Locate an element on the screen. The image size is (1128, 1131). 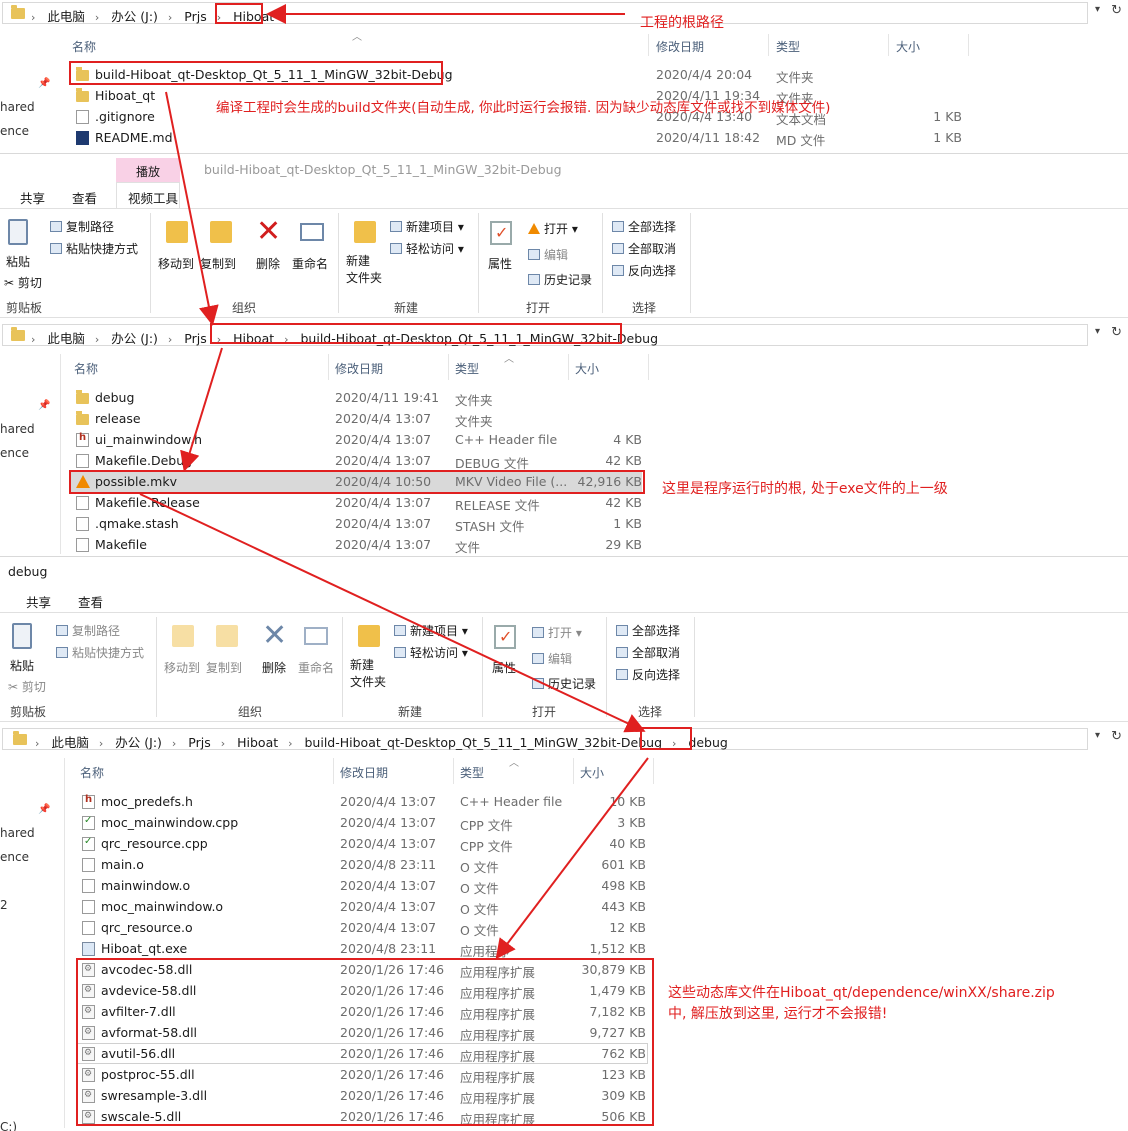
file-row: mainwindow.o 2020/4/4 13:07 O 文件 498 KB is located at coordinates (364, 885).